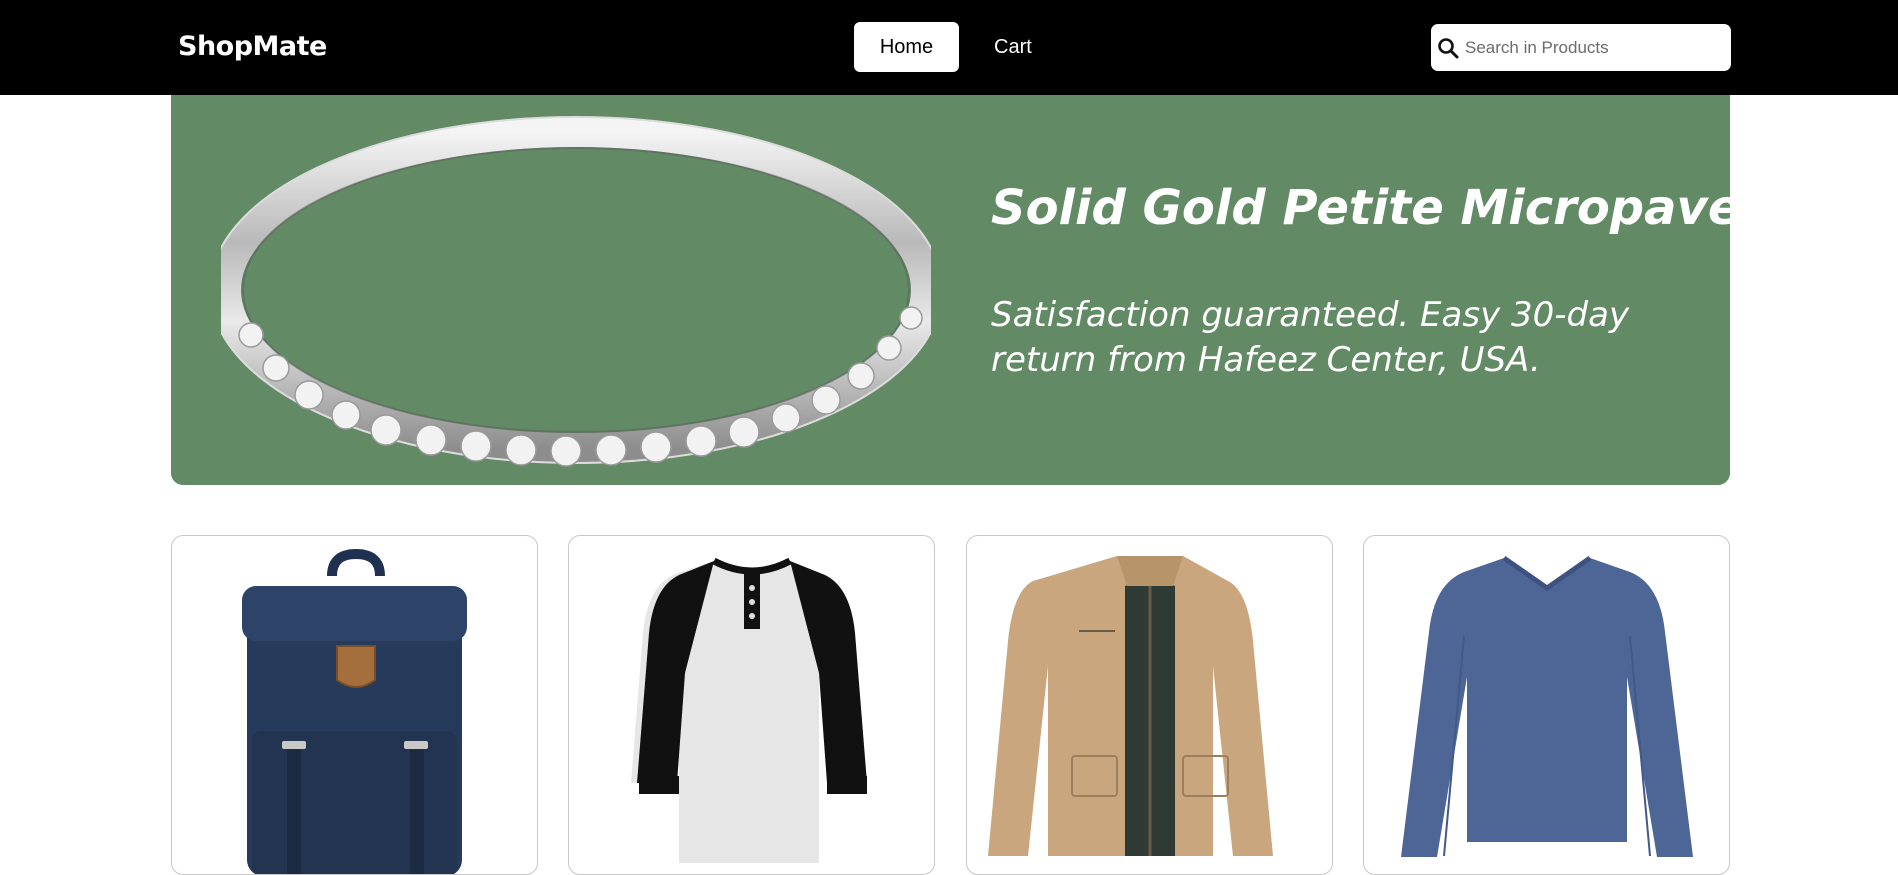 The height and width of the screenshot is (875, 1898). What do you see at coordinates (1360, 208) in the screenshot?
I see `hero-title: Solid Gold Petite Micropave` at bounding box center [1360, 208].